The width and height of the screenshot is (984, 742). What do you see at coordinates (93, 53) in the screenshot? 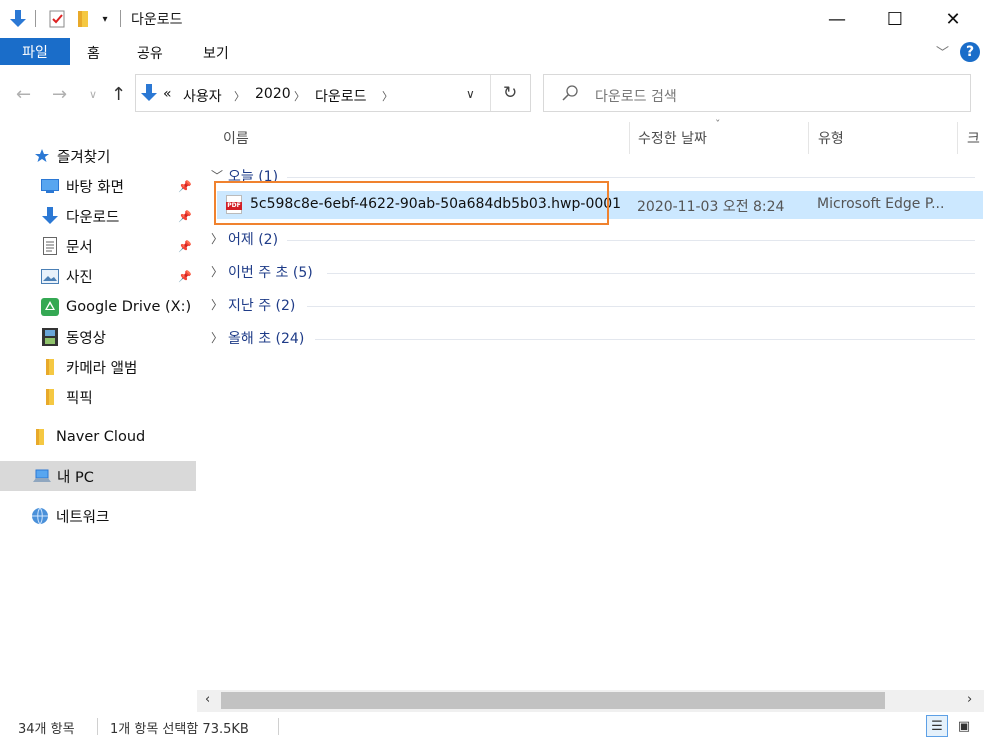
I see `tab-home: 홈` at bounding box center [93, 53].